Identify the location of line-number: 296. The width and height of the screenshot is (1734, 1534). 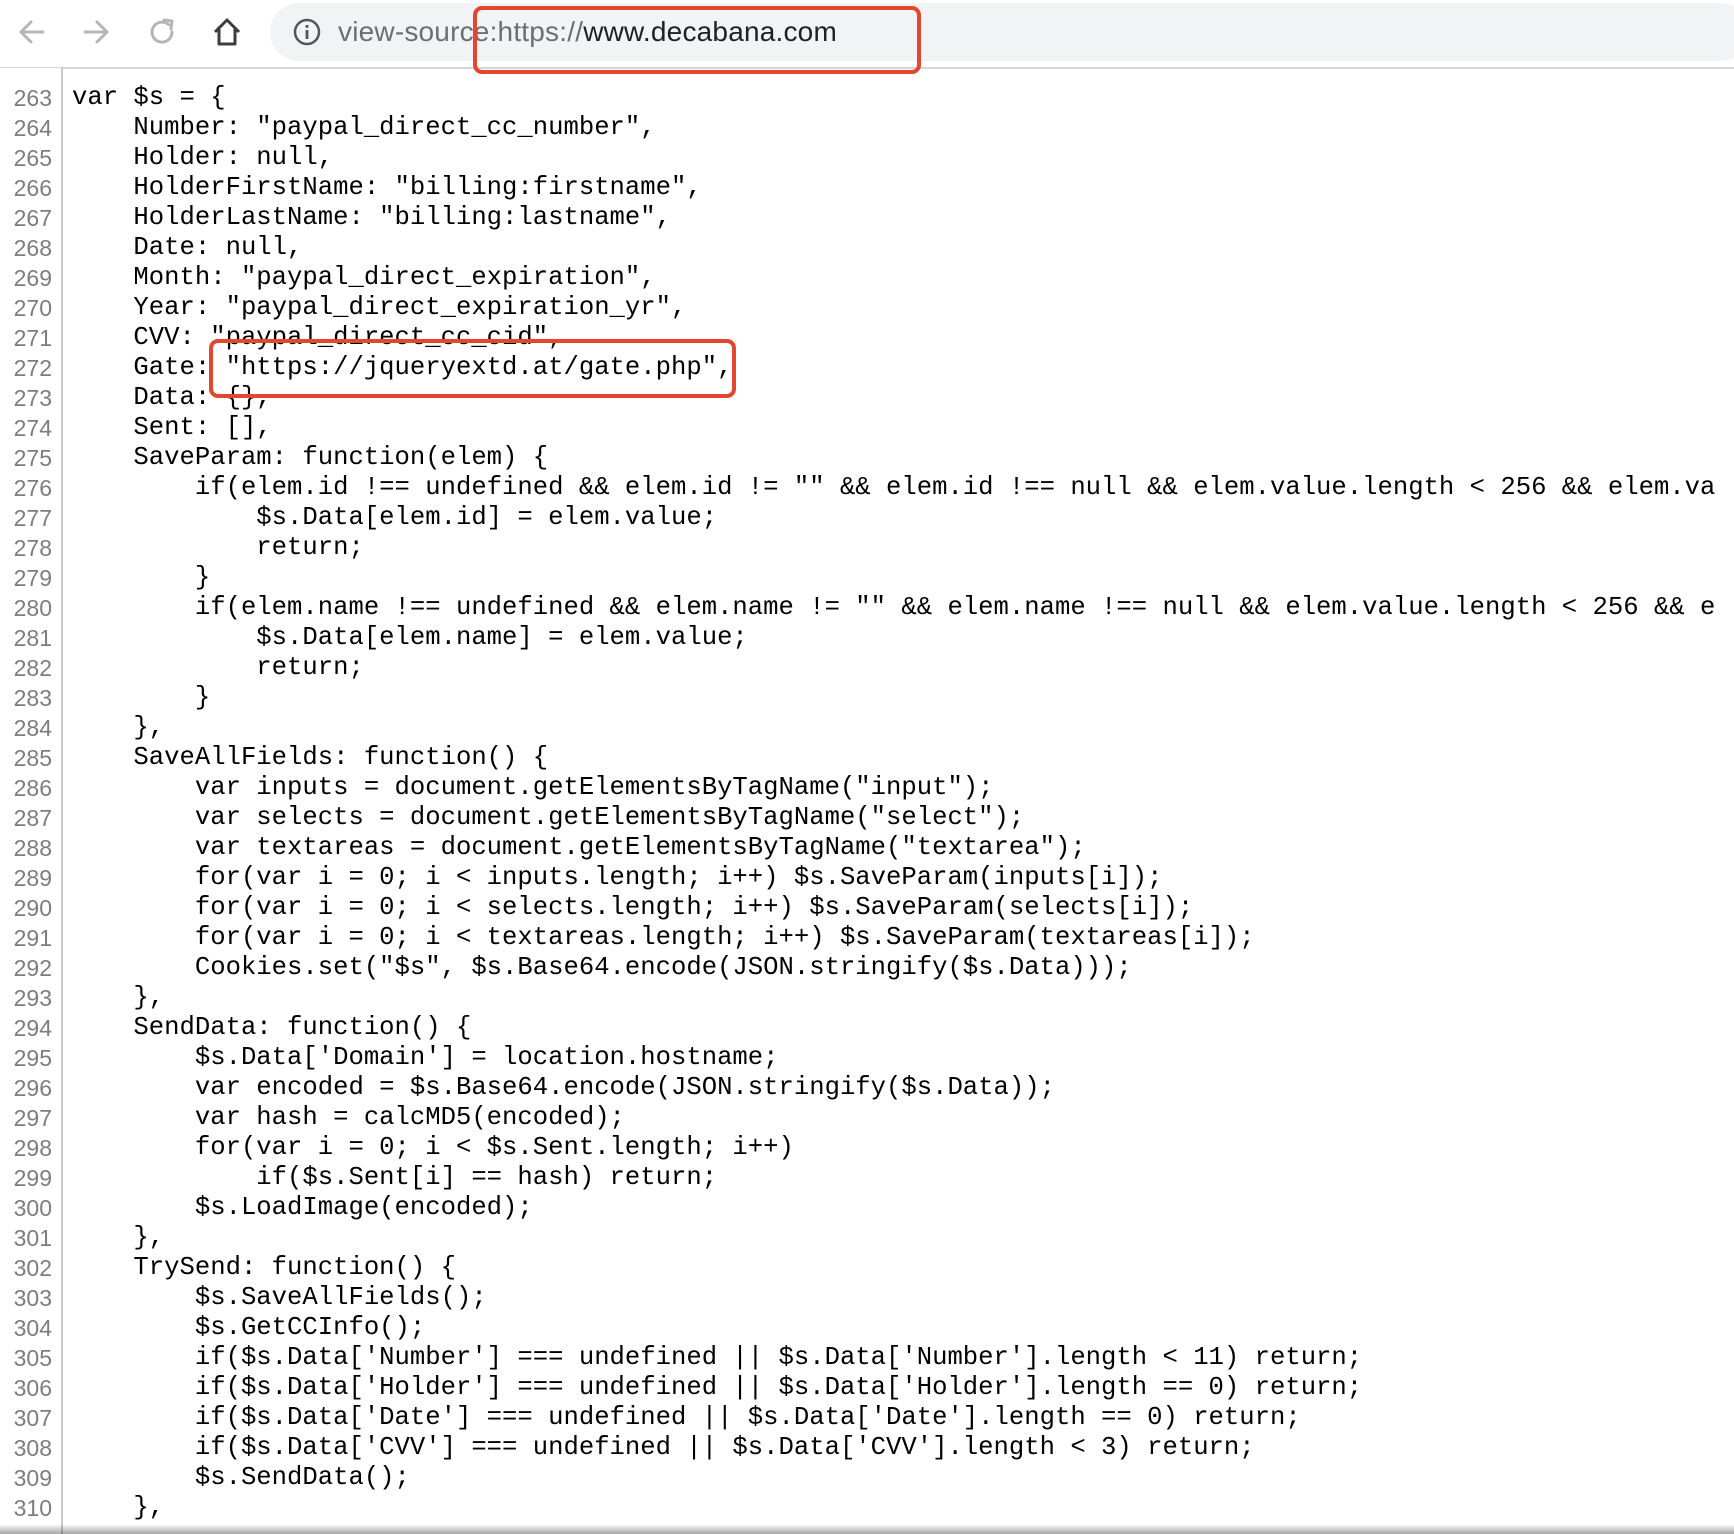
(26, 1088).